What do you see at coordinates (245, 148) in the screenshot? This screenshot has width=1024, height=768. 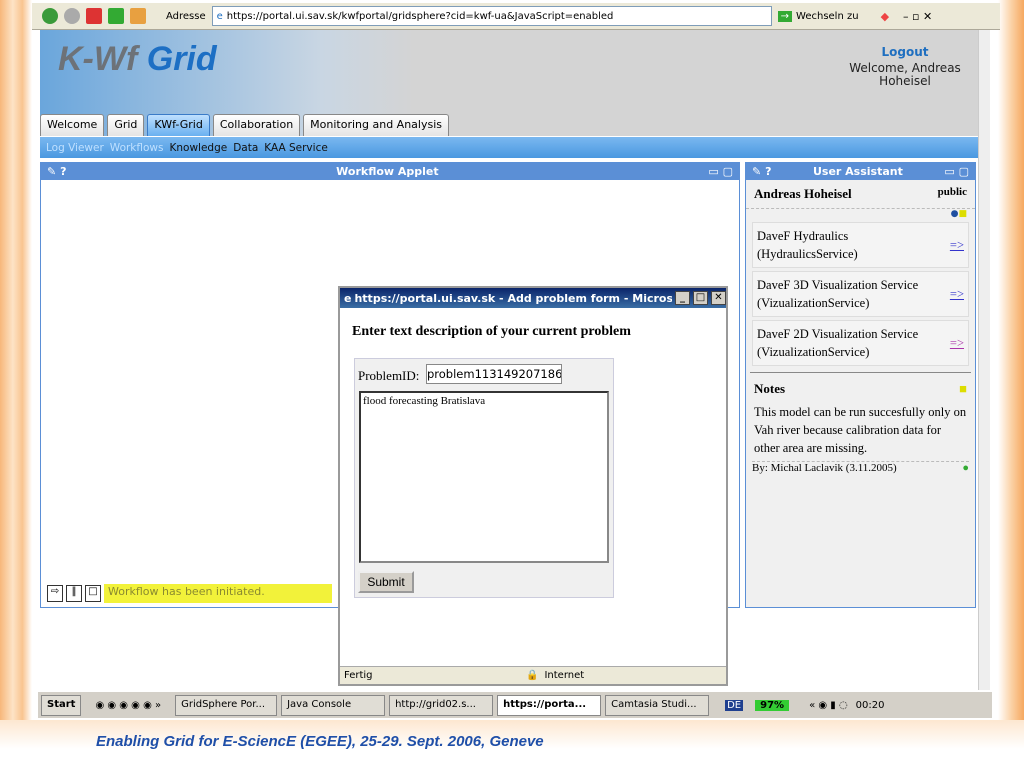 I see `nav-data: Data` at bounding box center [245, 148].